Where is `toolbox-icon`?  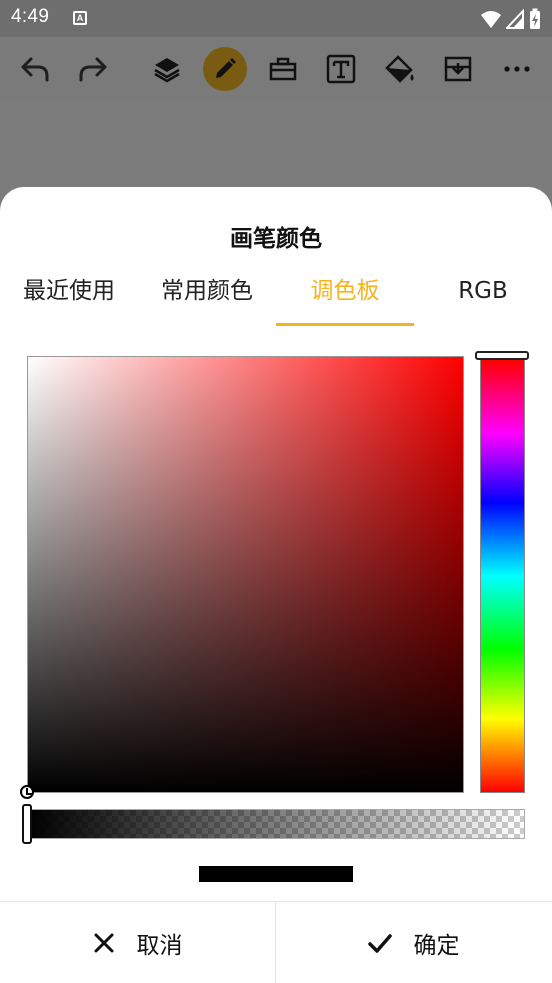 toolbox-icon is located at coordinates (283, 69).